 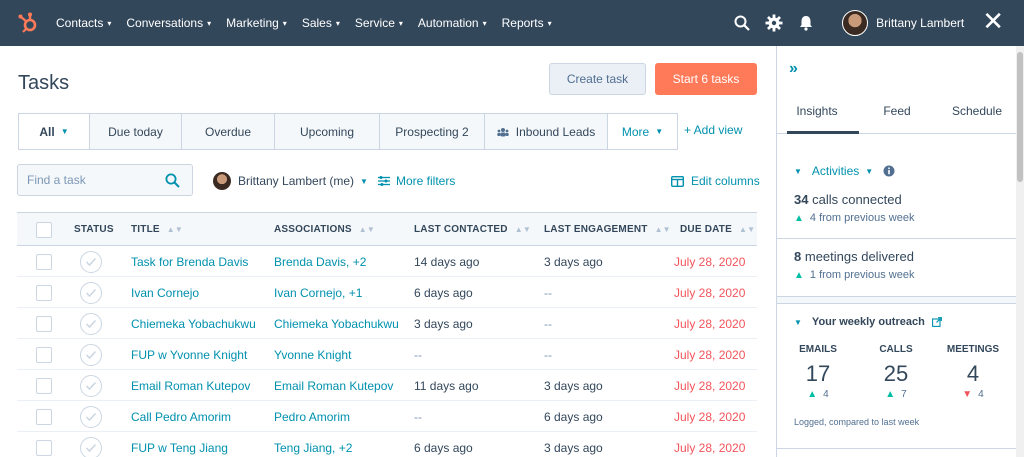 I want to click on tab-upcoming: Upcoming, so click(x=326, y=131).